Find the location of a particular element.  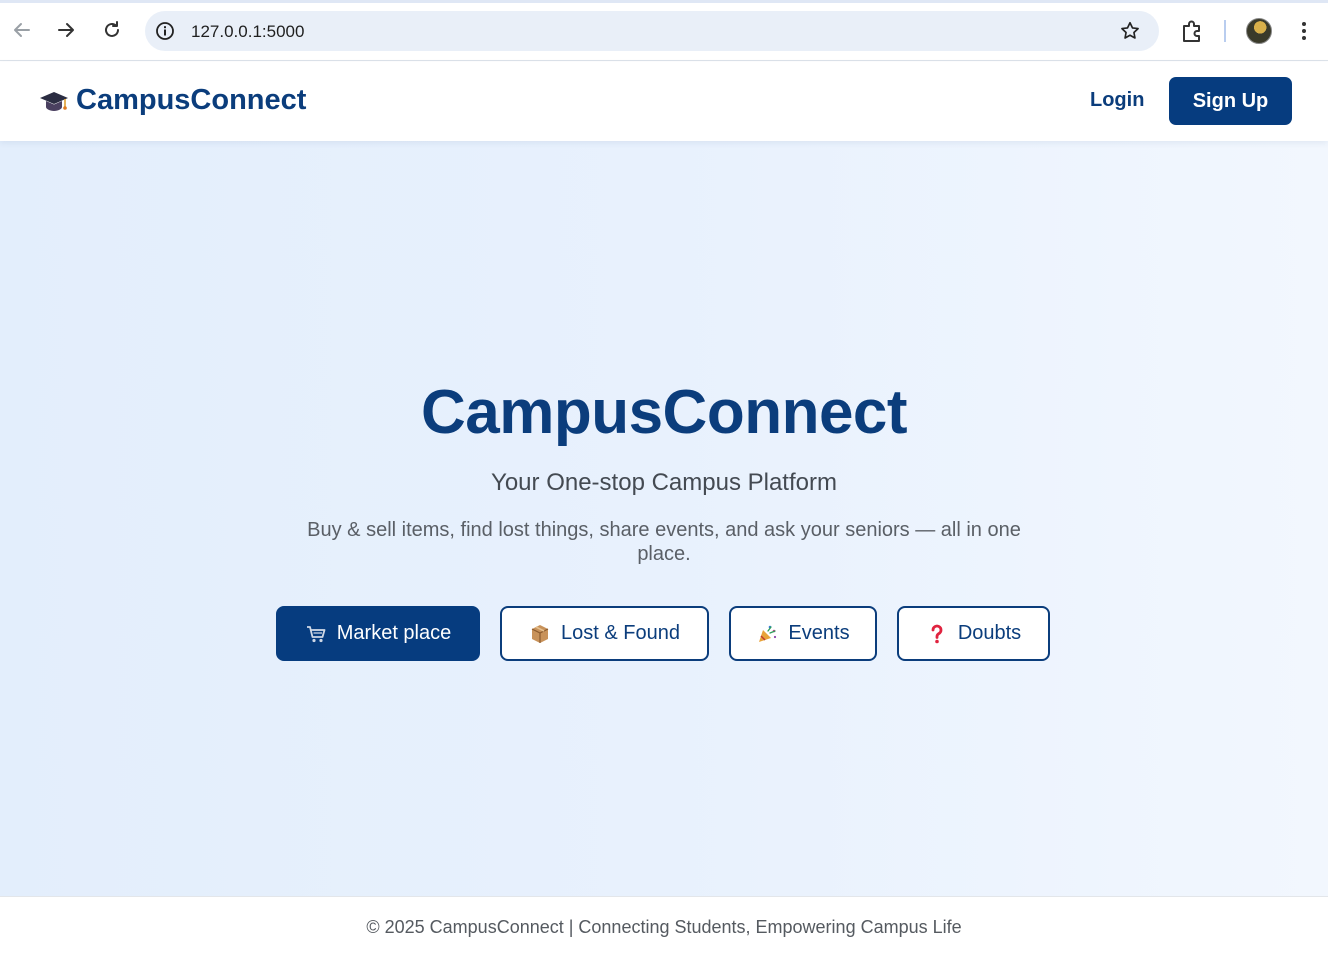

doubts-button-label: Doubts is located at coordinates (989, 633).